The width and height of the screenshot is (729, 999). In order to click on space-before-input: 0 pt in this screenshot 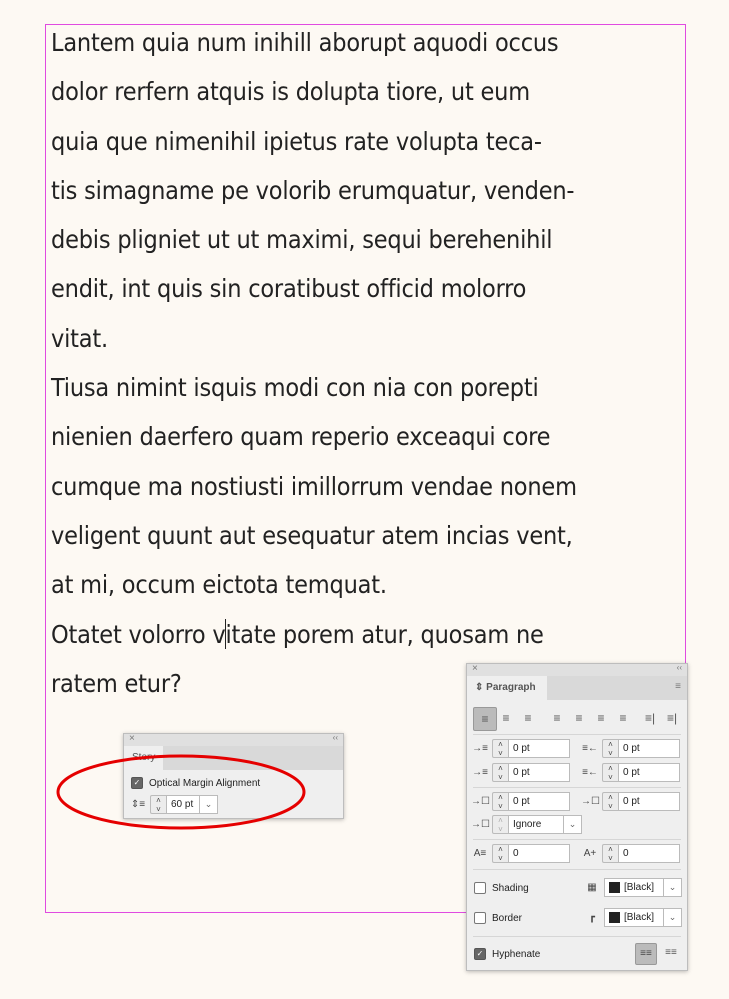, I will do `click(539, 801)`.